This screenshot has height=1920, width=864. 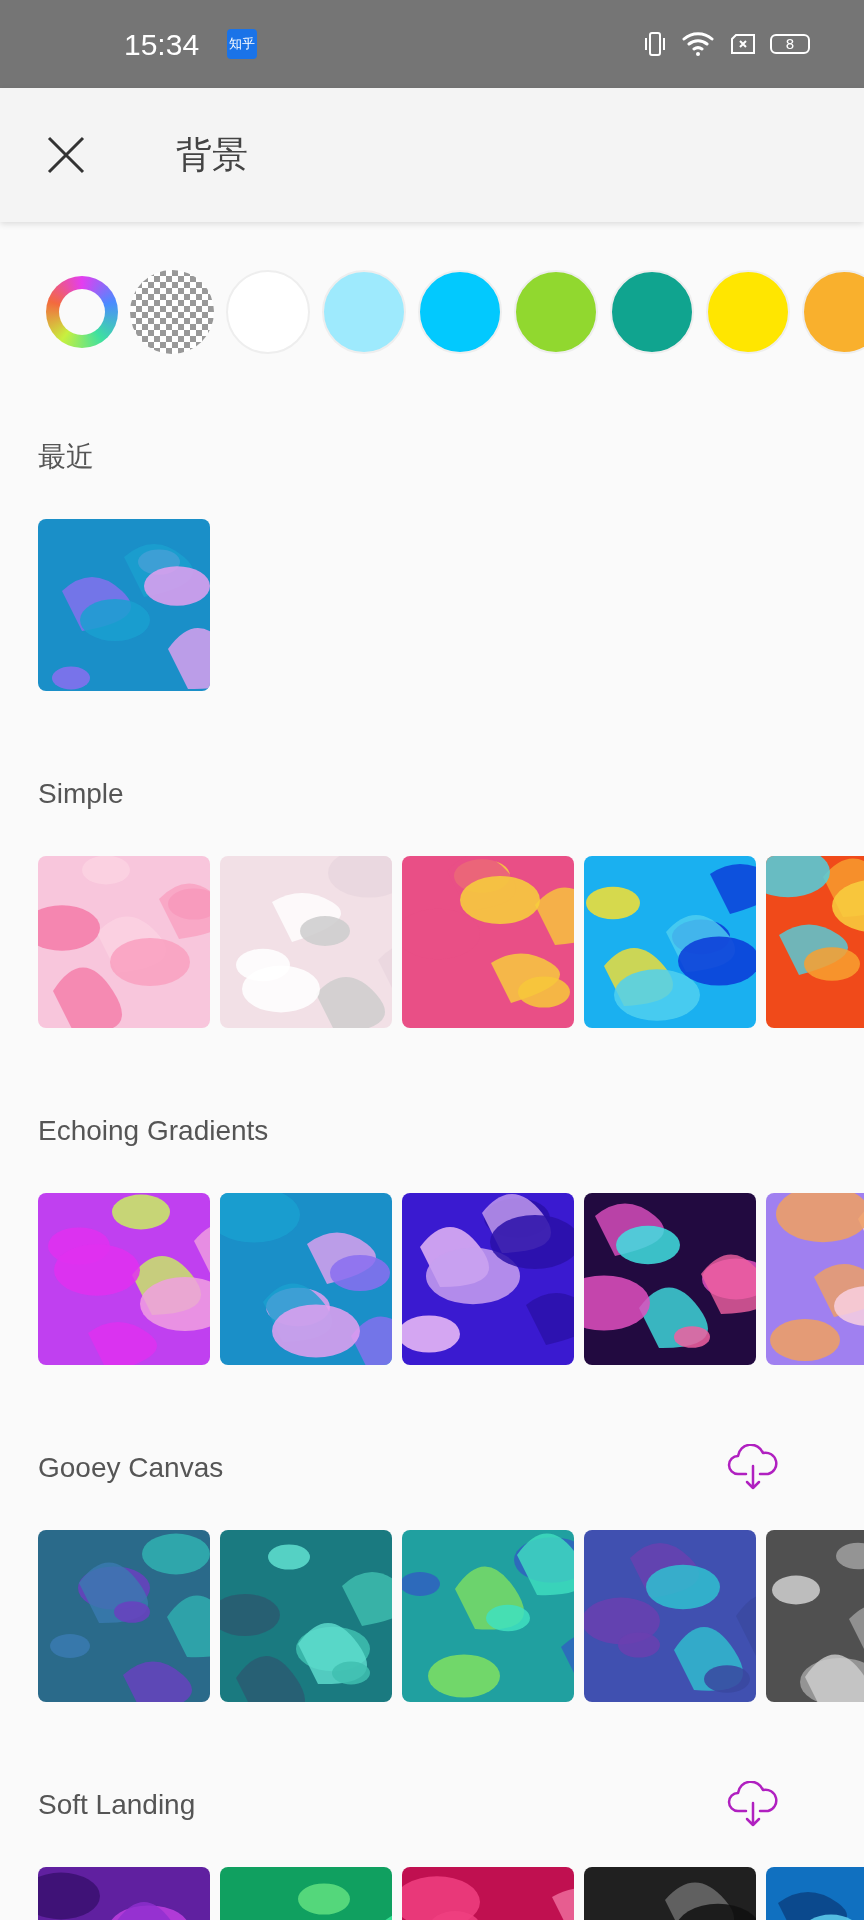 I want to click on page-title: 背景, so click(x=212, y=155).